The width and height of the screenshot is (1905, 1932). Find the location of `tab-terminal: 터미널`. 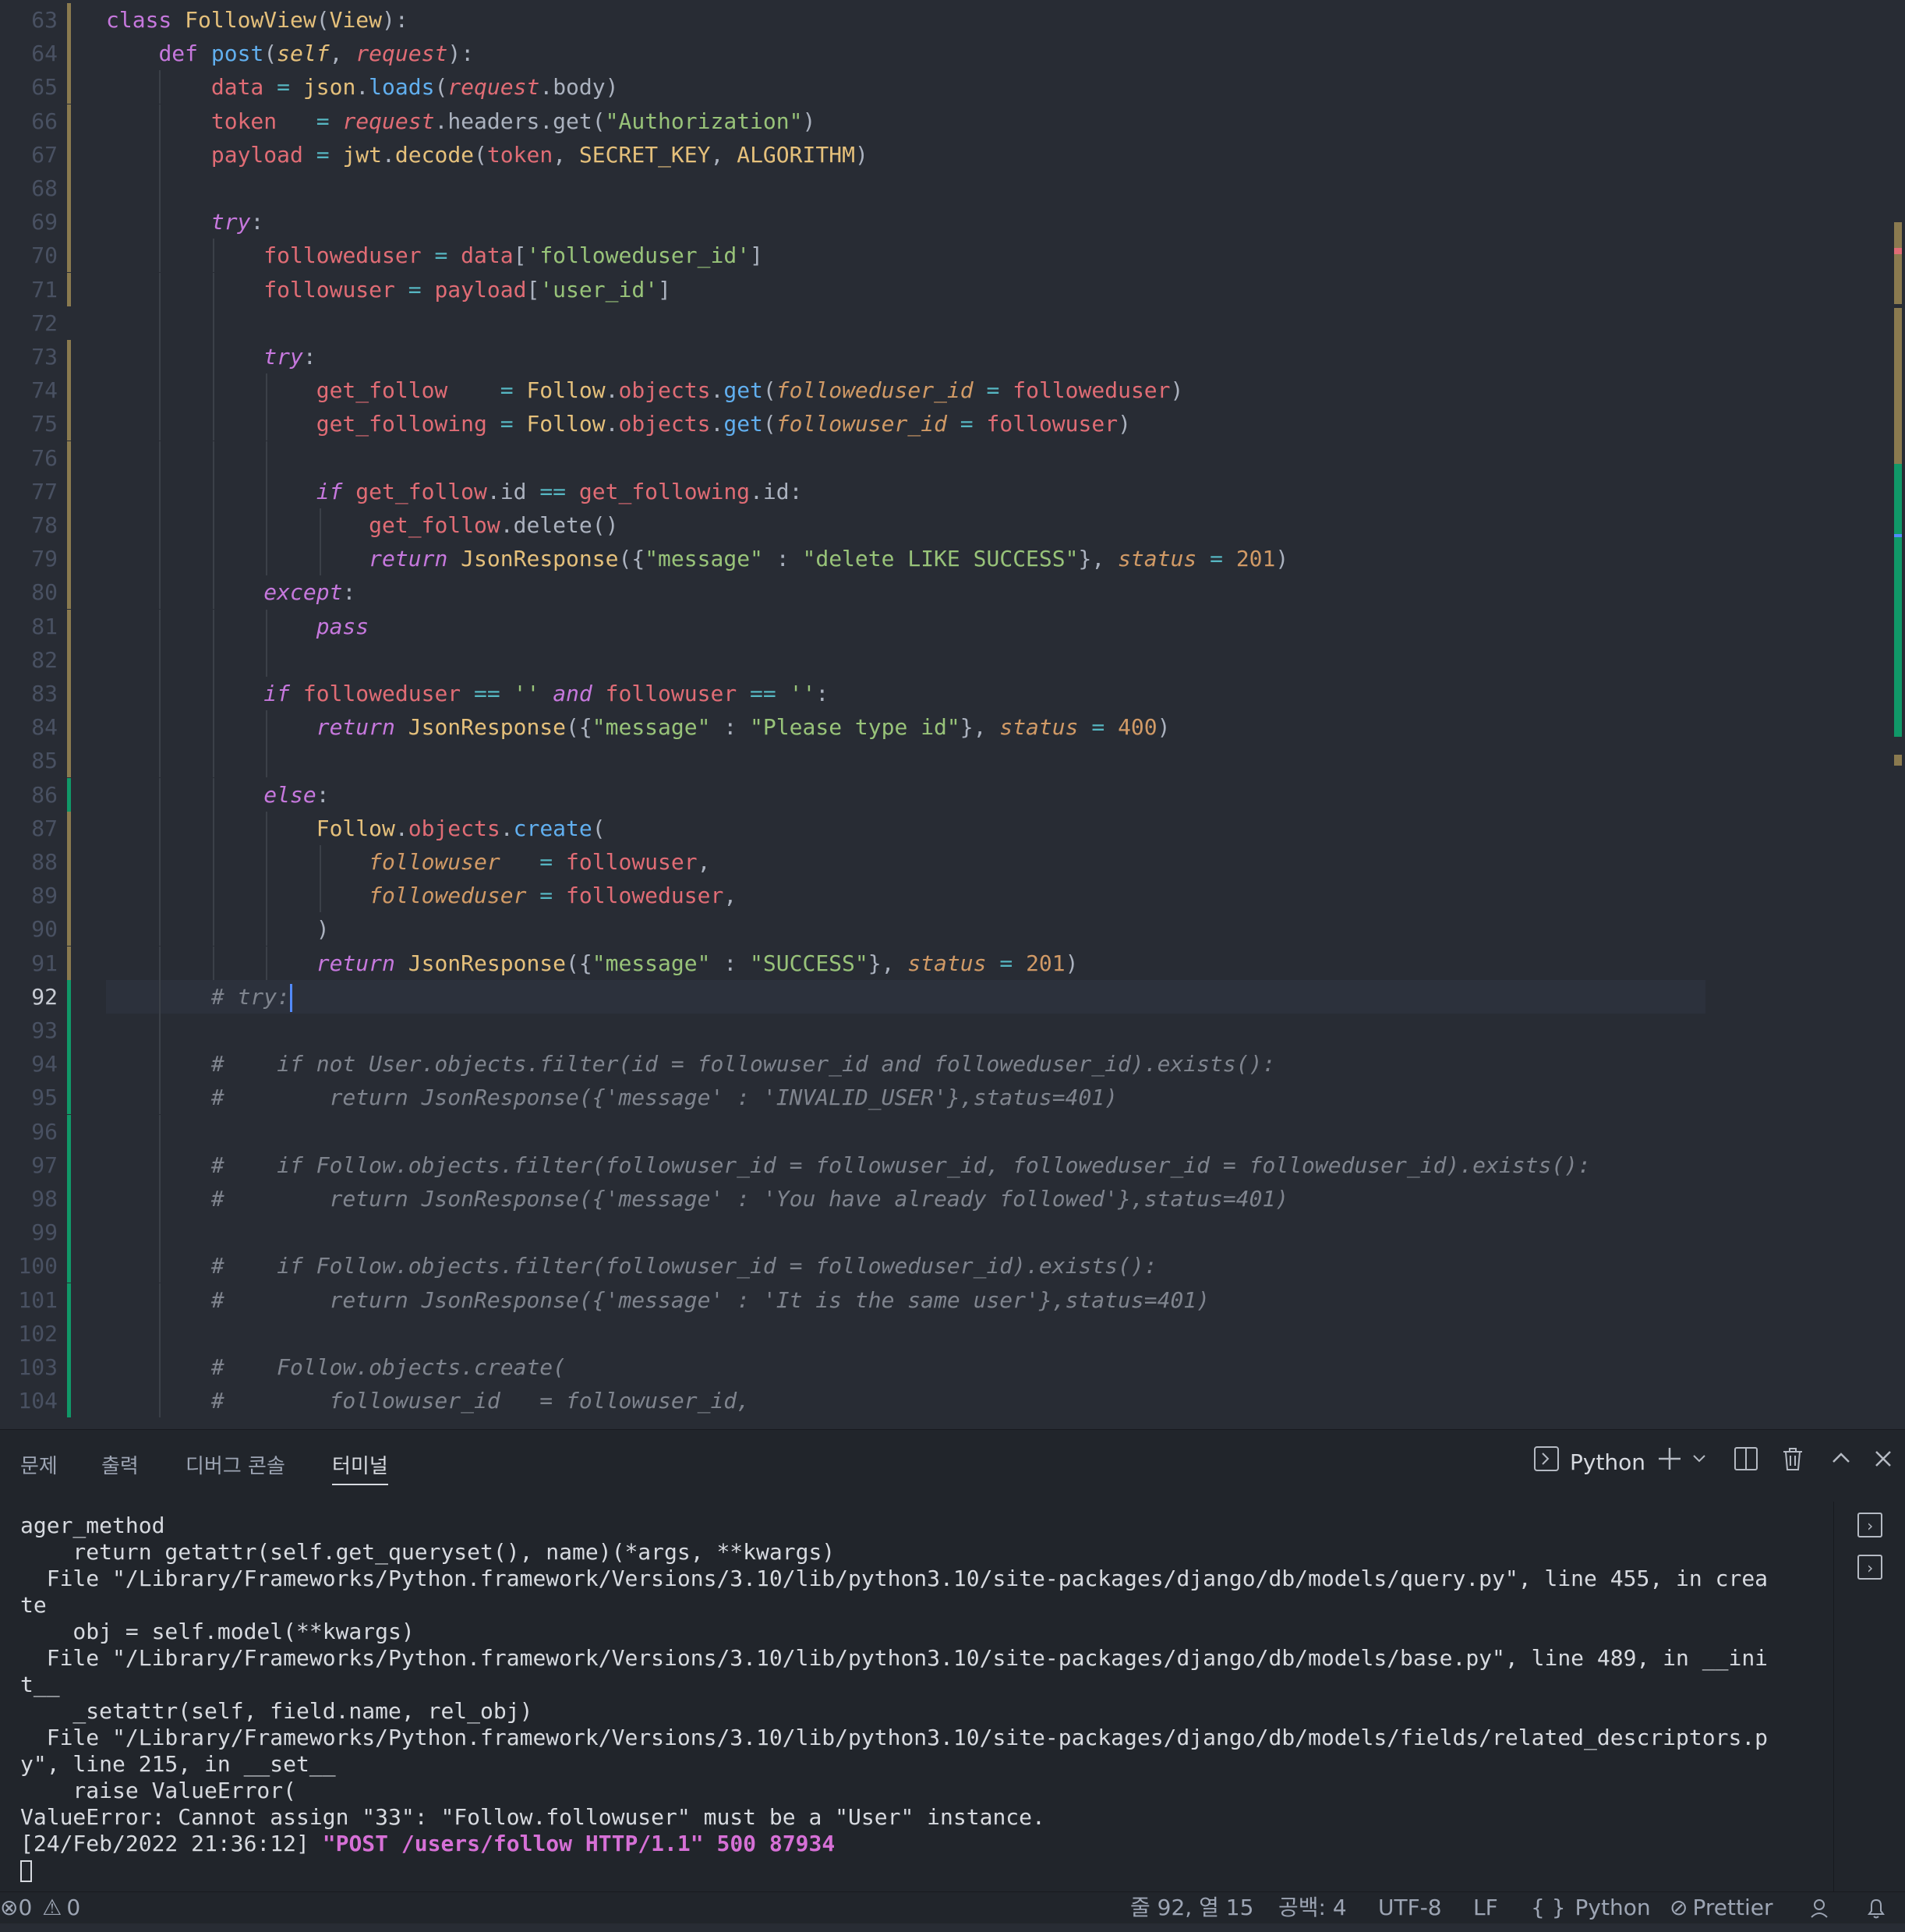

tab-terminal: 터미널 is located at coordinates (360, 1467).